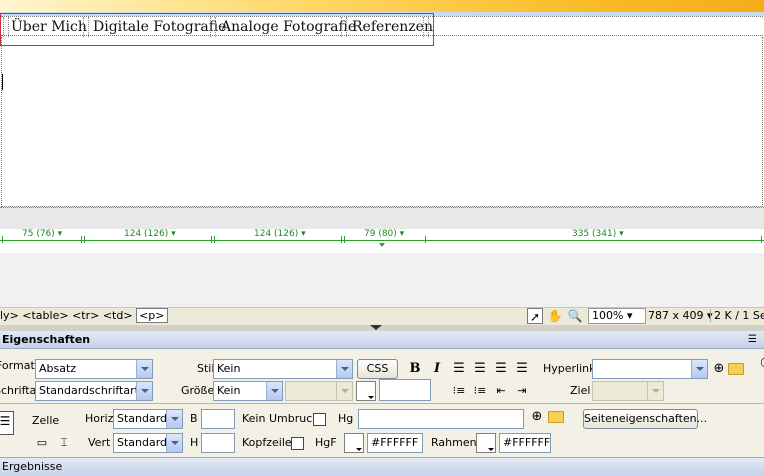  Describe the element at coordinates (760, 363) in the screenshot. I see `help-icon: ◯` at that location.